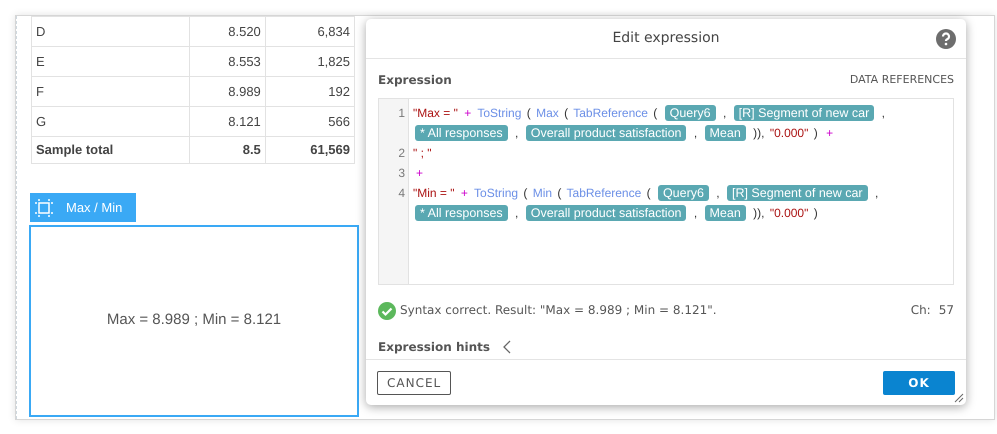  Describe the element at coordinates (558, 311) in the screenshot. I see `status-message: Syntax correct. Result: "Max = 8.989 ; Min = 8.121".` at that location.